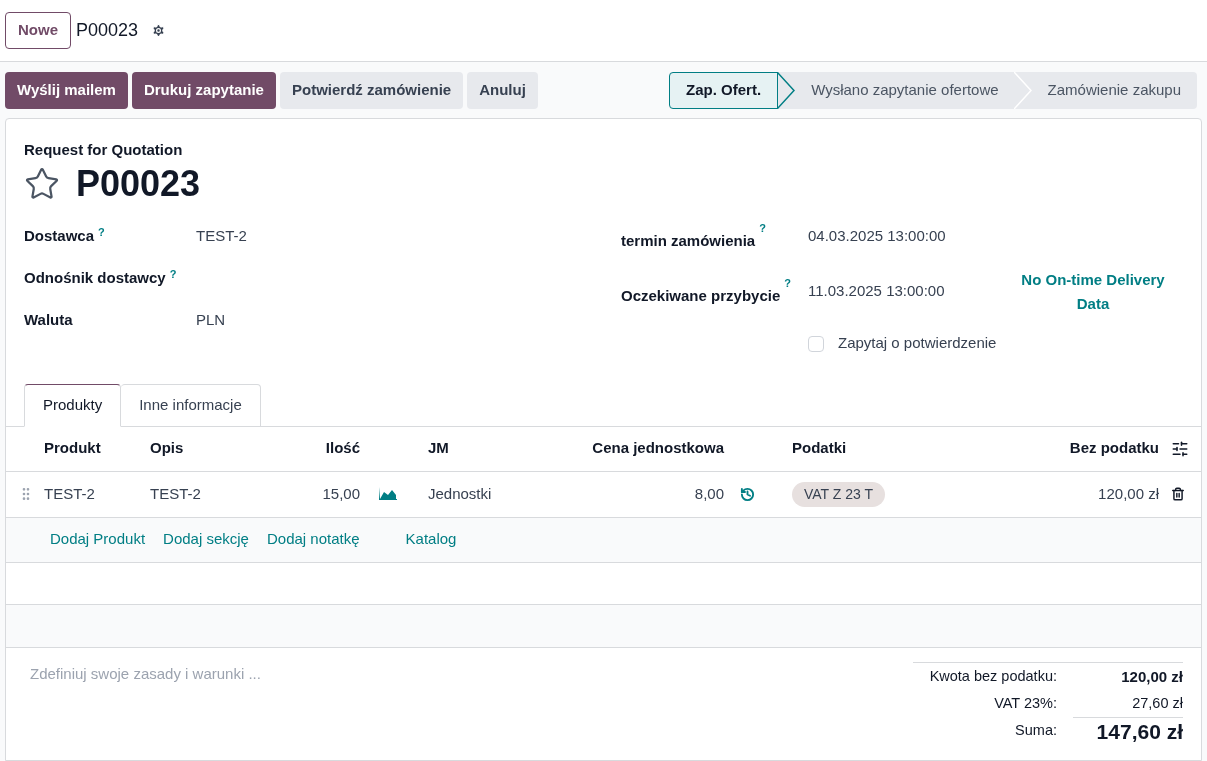  What do you see at coordinates (724, 90) in the screenshot?
I see `stage-step: Zap. Ofert.` at bounding box center [724, 90].